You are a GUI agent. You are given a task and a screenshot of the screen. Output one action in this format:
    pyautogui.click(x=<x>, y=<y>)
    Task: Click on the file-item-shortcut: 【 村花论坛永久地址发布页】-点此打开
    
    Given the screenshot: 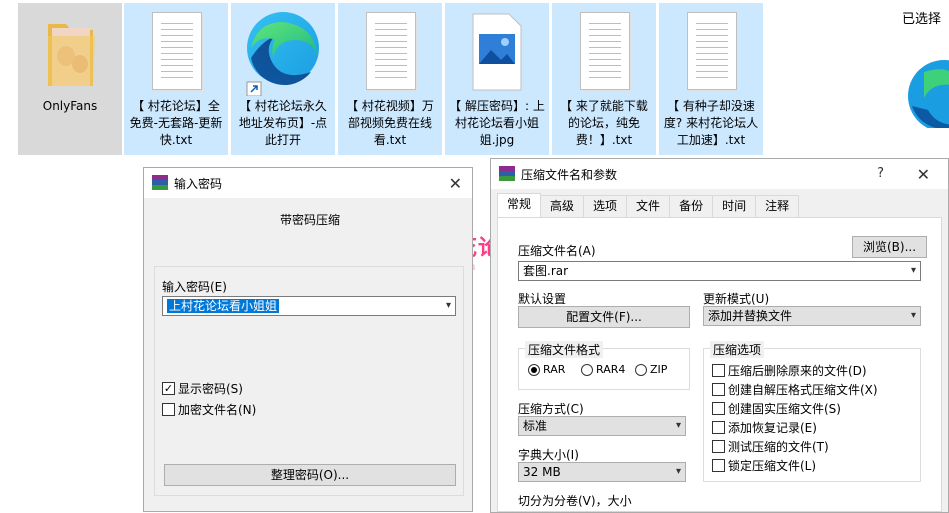 What is the action you would take?
    pyautogui.click(x=283, y=79)
    